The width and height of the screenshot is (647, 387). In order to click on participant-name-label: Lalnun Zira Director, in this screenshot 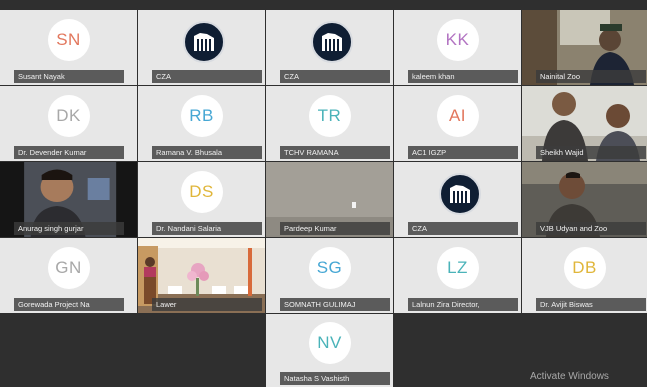, I will do `click(463, 304)`.